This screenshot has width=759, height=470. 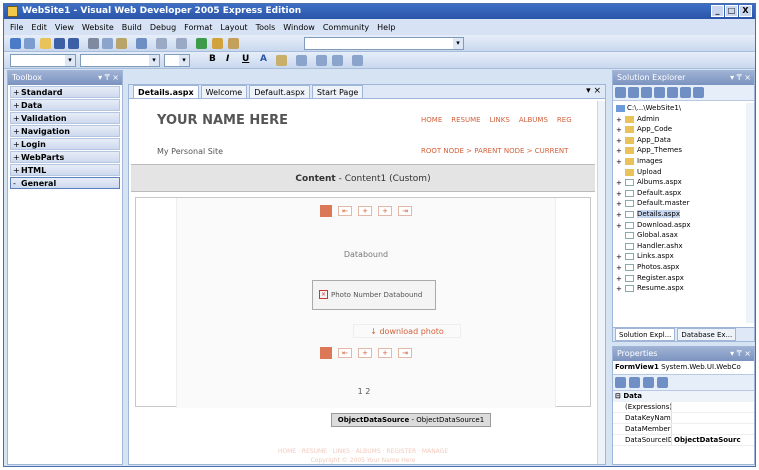 I want to click on menu-window: Window, so click(x=299, y=27).